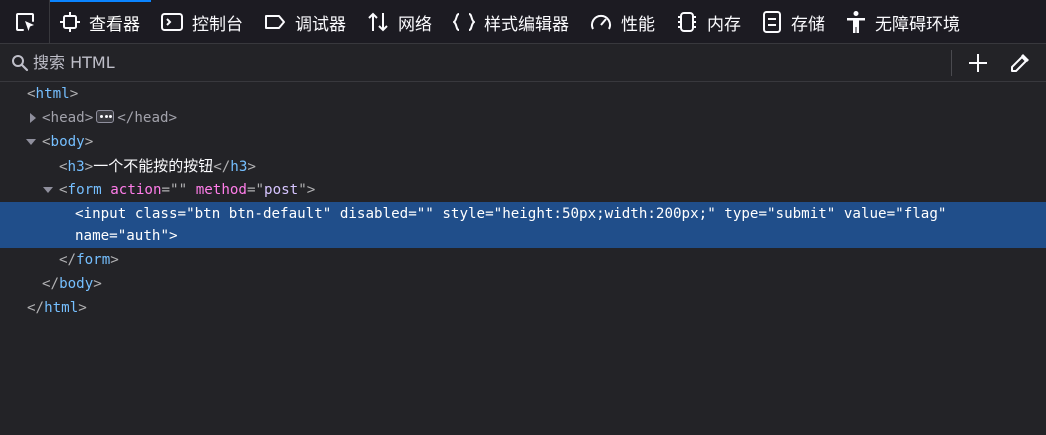 The width and height of the screenshot is (1046, 435). I want to click on tab-console: 控制台, so click(202, 21).